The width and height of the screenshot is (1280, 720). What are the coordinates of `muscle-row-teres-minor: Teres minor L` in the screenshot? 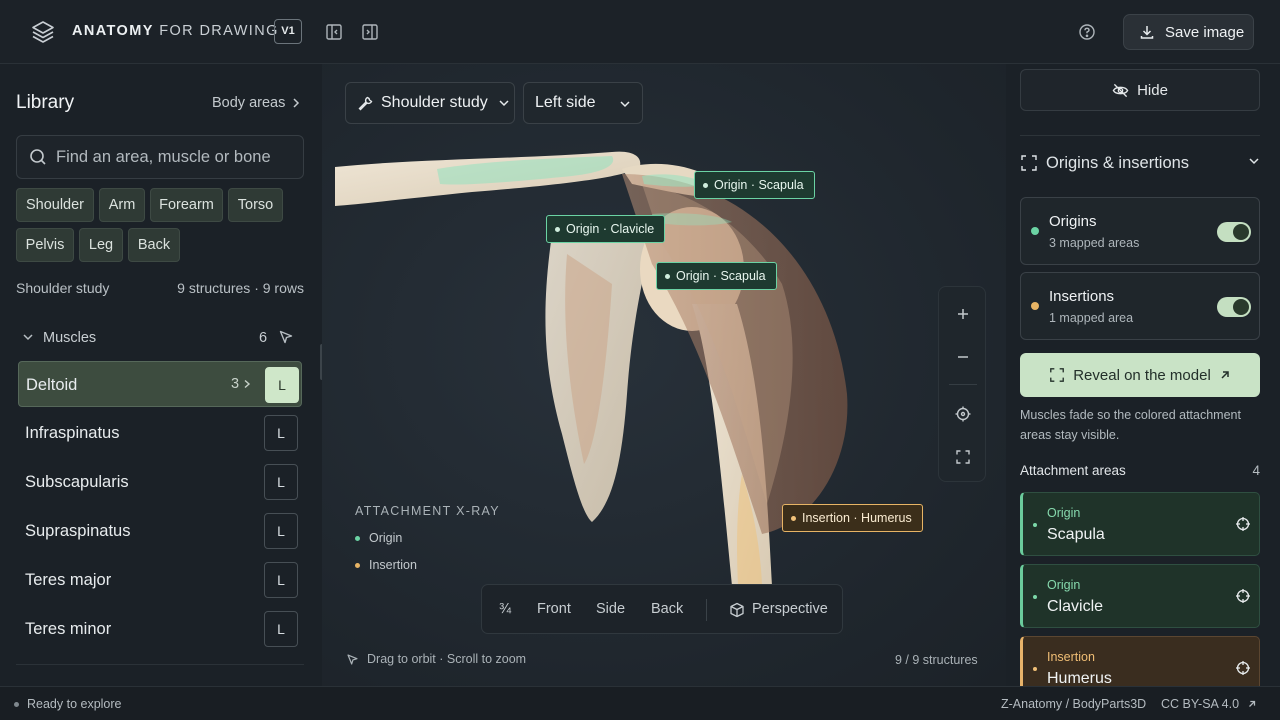 It's located at (160, 629).